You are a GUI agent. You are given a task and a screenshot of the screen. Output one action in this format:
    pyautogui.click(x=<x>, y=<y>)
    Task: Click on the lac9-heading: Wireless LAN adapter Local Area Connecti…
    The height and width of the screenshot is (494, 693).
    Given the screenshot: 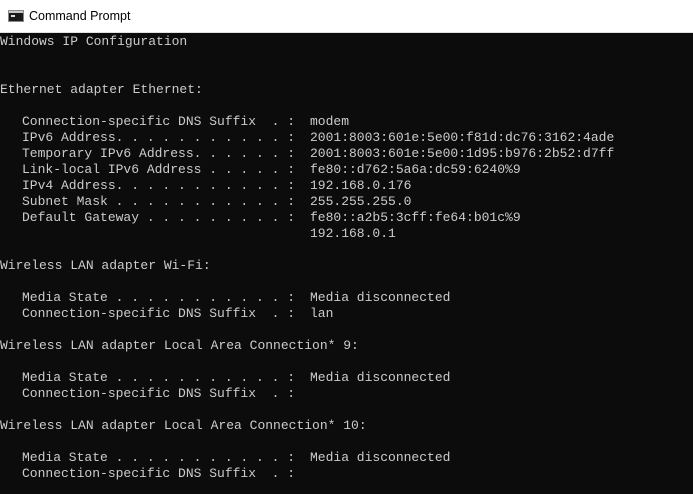 What is the action you would take?
    pyautogui.click(x=179, y=345)
    